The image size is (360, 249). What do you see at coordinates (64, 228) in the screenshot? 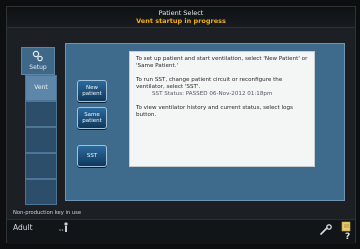
I see `person-icon` at bounding box center [64, 228].